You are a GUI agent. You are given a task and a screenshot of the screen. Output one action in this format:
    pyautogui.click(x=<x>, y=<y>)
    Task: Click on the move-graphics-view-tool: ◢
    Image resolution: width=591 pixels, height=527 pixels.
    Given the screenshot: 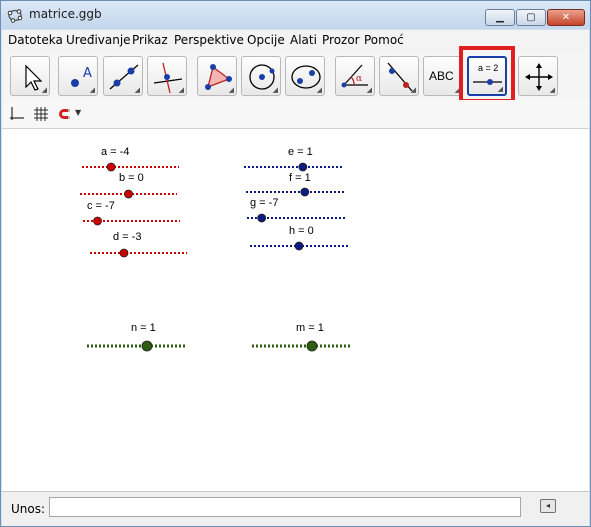 What is the action you would take?
    pyautogui.click(x=538, y=76)
    